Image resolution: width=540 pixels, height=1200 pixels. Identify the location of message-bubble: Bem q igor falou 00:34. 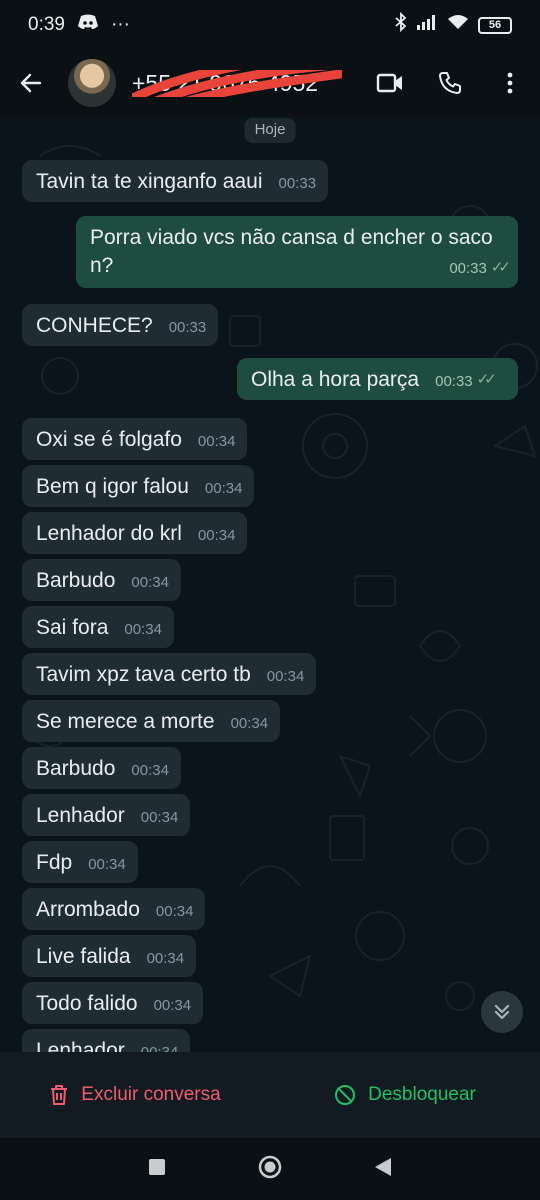
(138, 486).